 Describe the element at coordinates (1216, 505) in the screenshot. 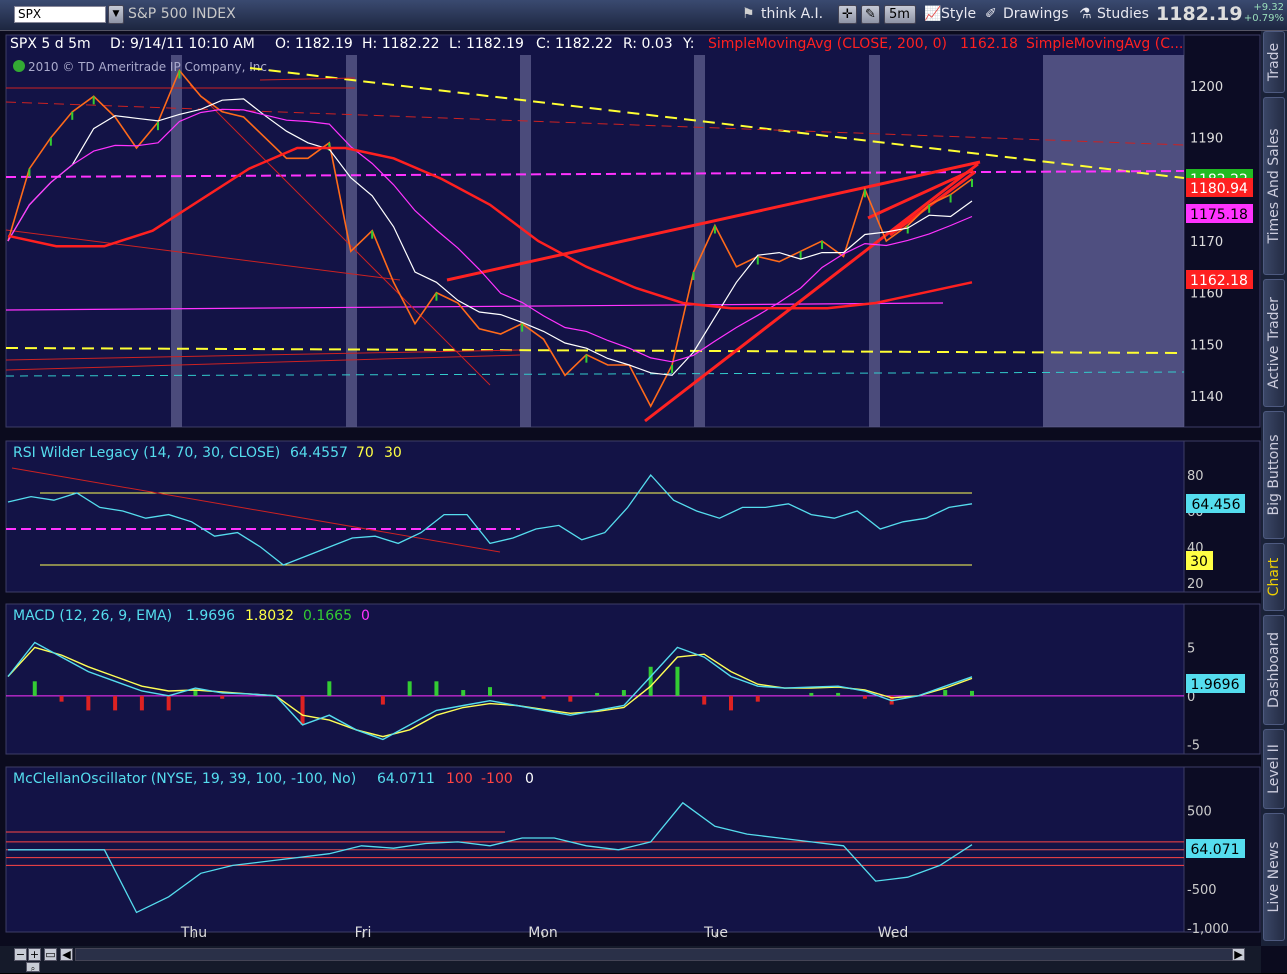

I see `rsi-label-value: 64.456` at that location.